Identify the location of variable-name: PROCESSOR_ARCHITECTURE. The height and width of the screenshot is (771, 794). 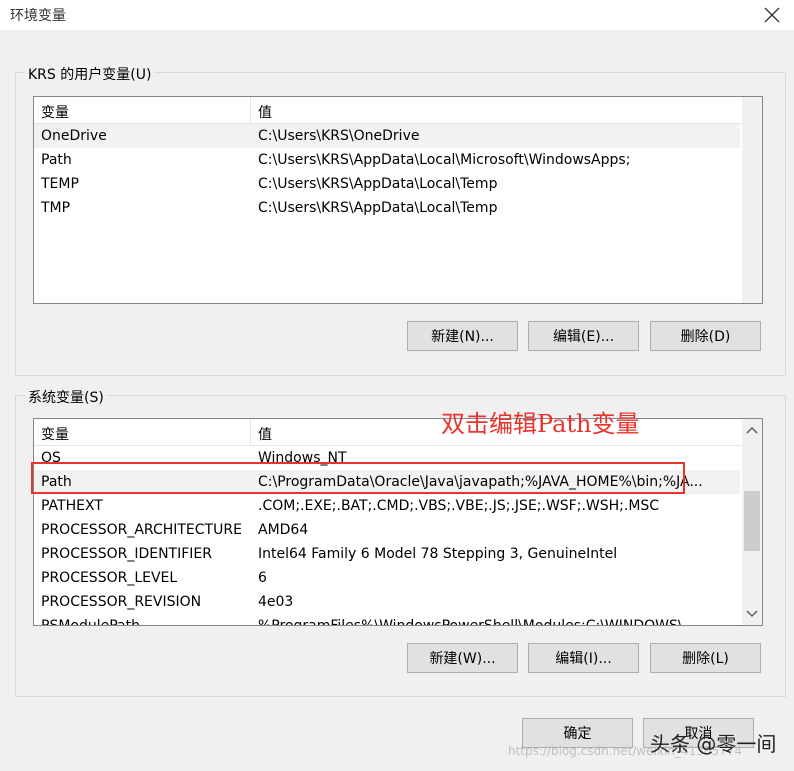
(141, 530).